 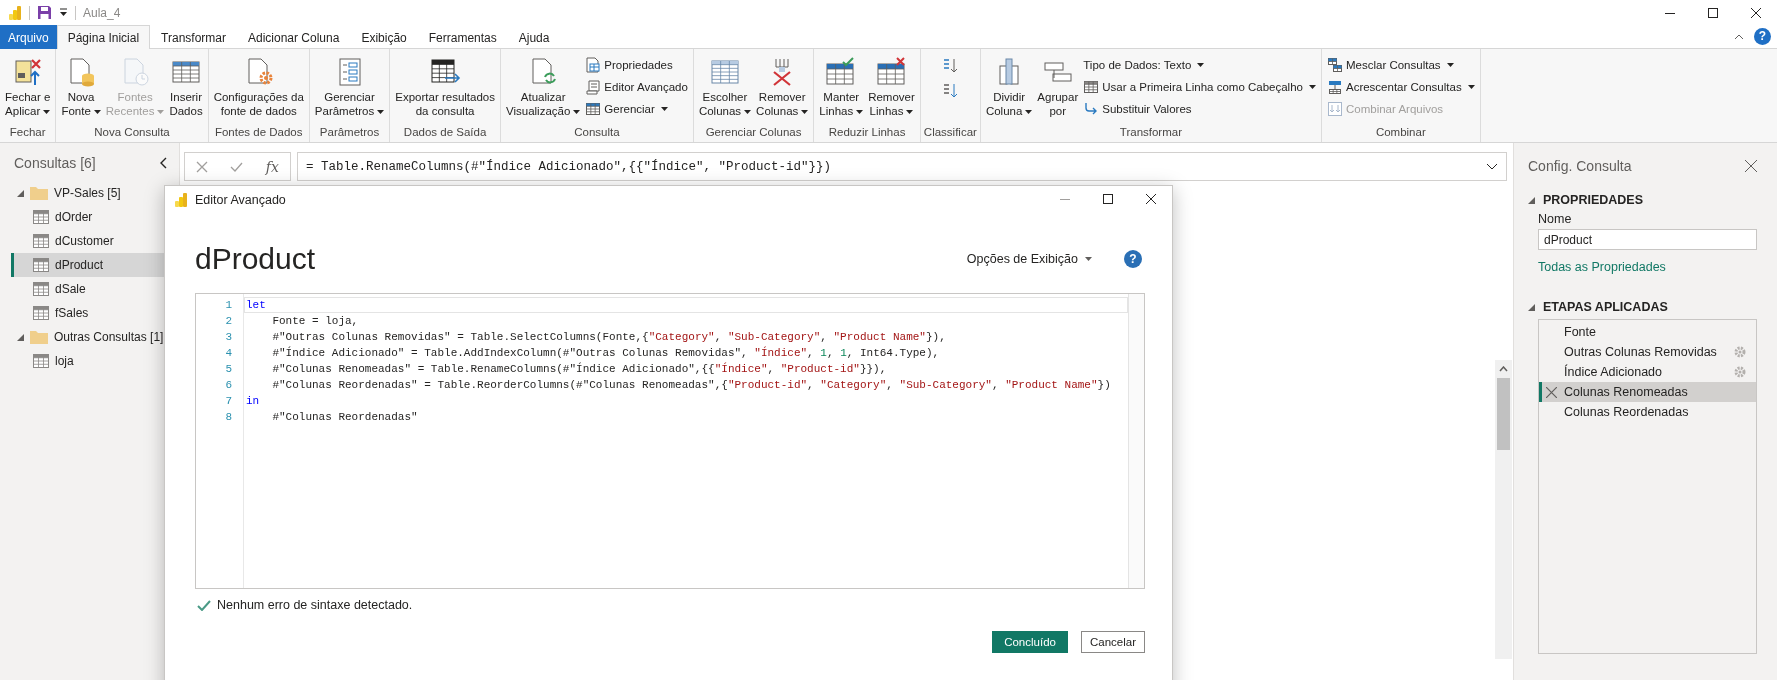 I want to click on query-item: dOrder, so click(x=95, y=217).